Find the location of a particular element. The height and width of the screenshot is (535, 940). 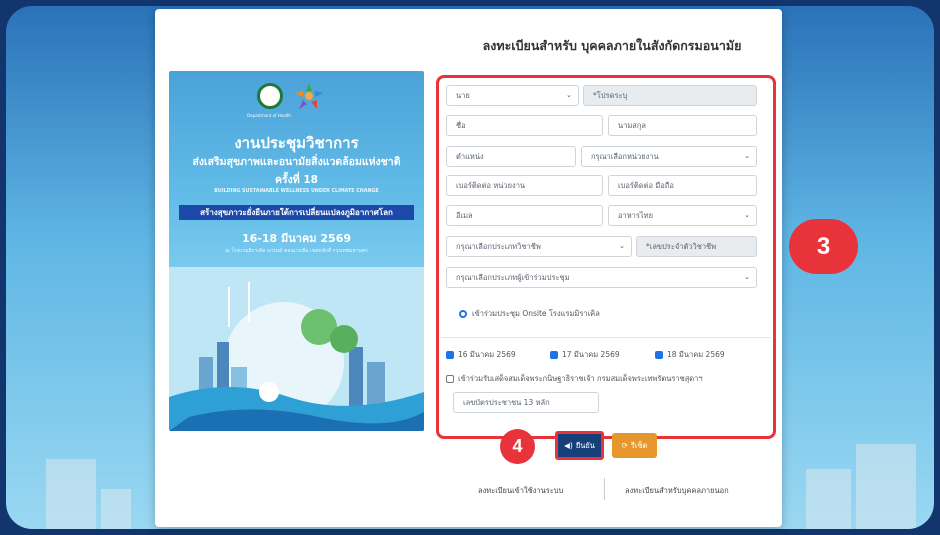

login-link: ลงทะเบียนเข้าใช้งานระบบ is located at coordinates (520, 491).